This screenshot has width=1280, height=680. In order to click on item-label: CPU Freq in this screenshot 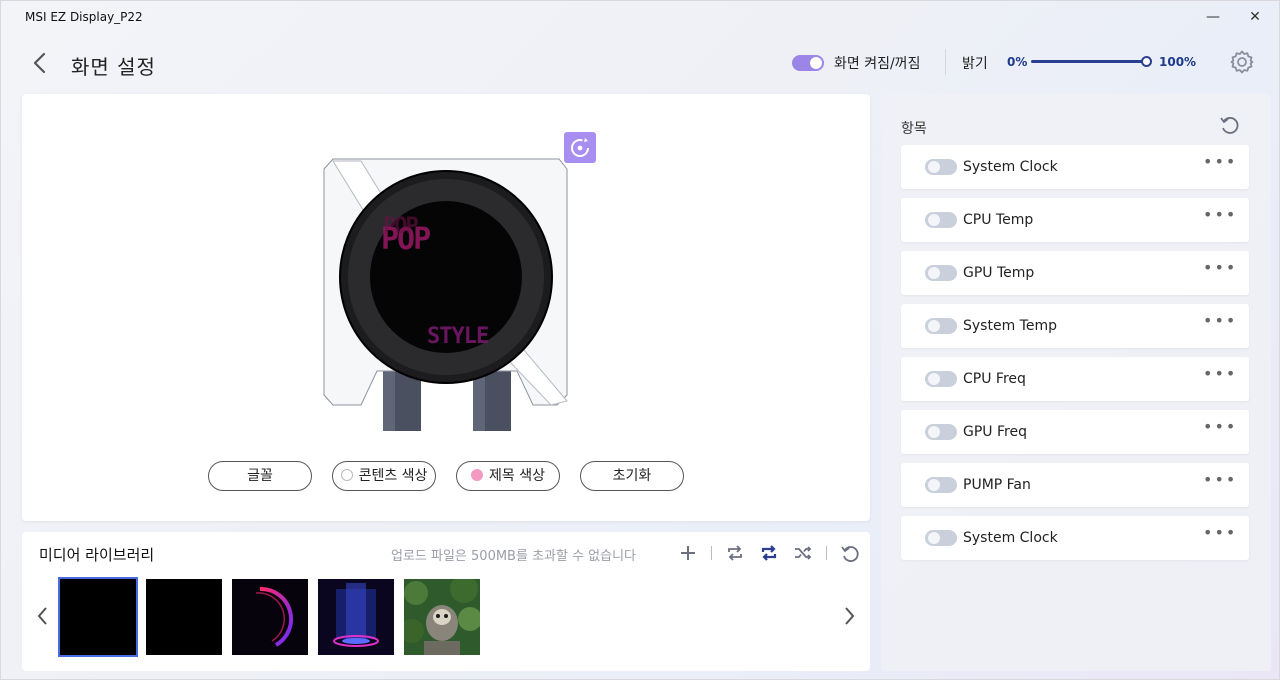, I will do `click(994, 379)`.